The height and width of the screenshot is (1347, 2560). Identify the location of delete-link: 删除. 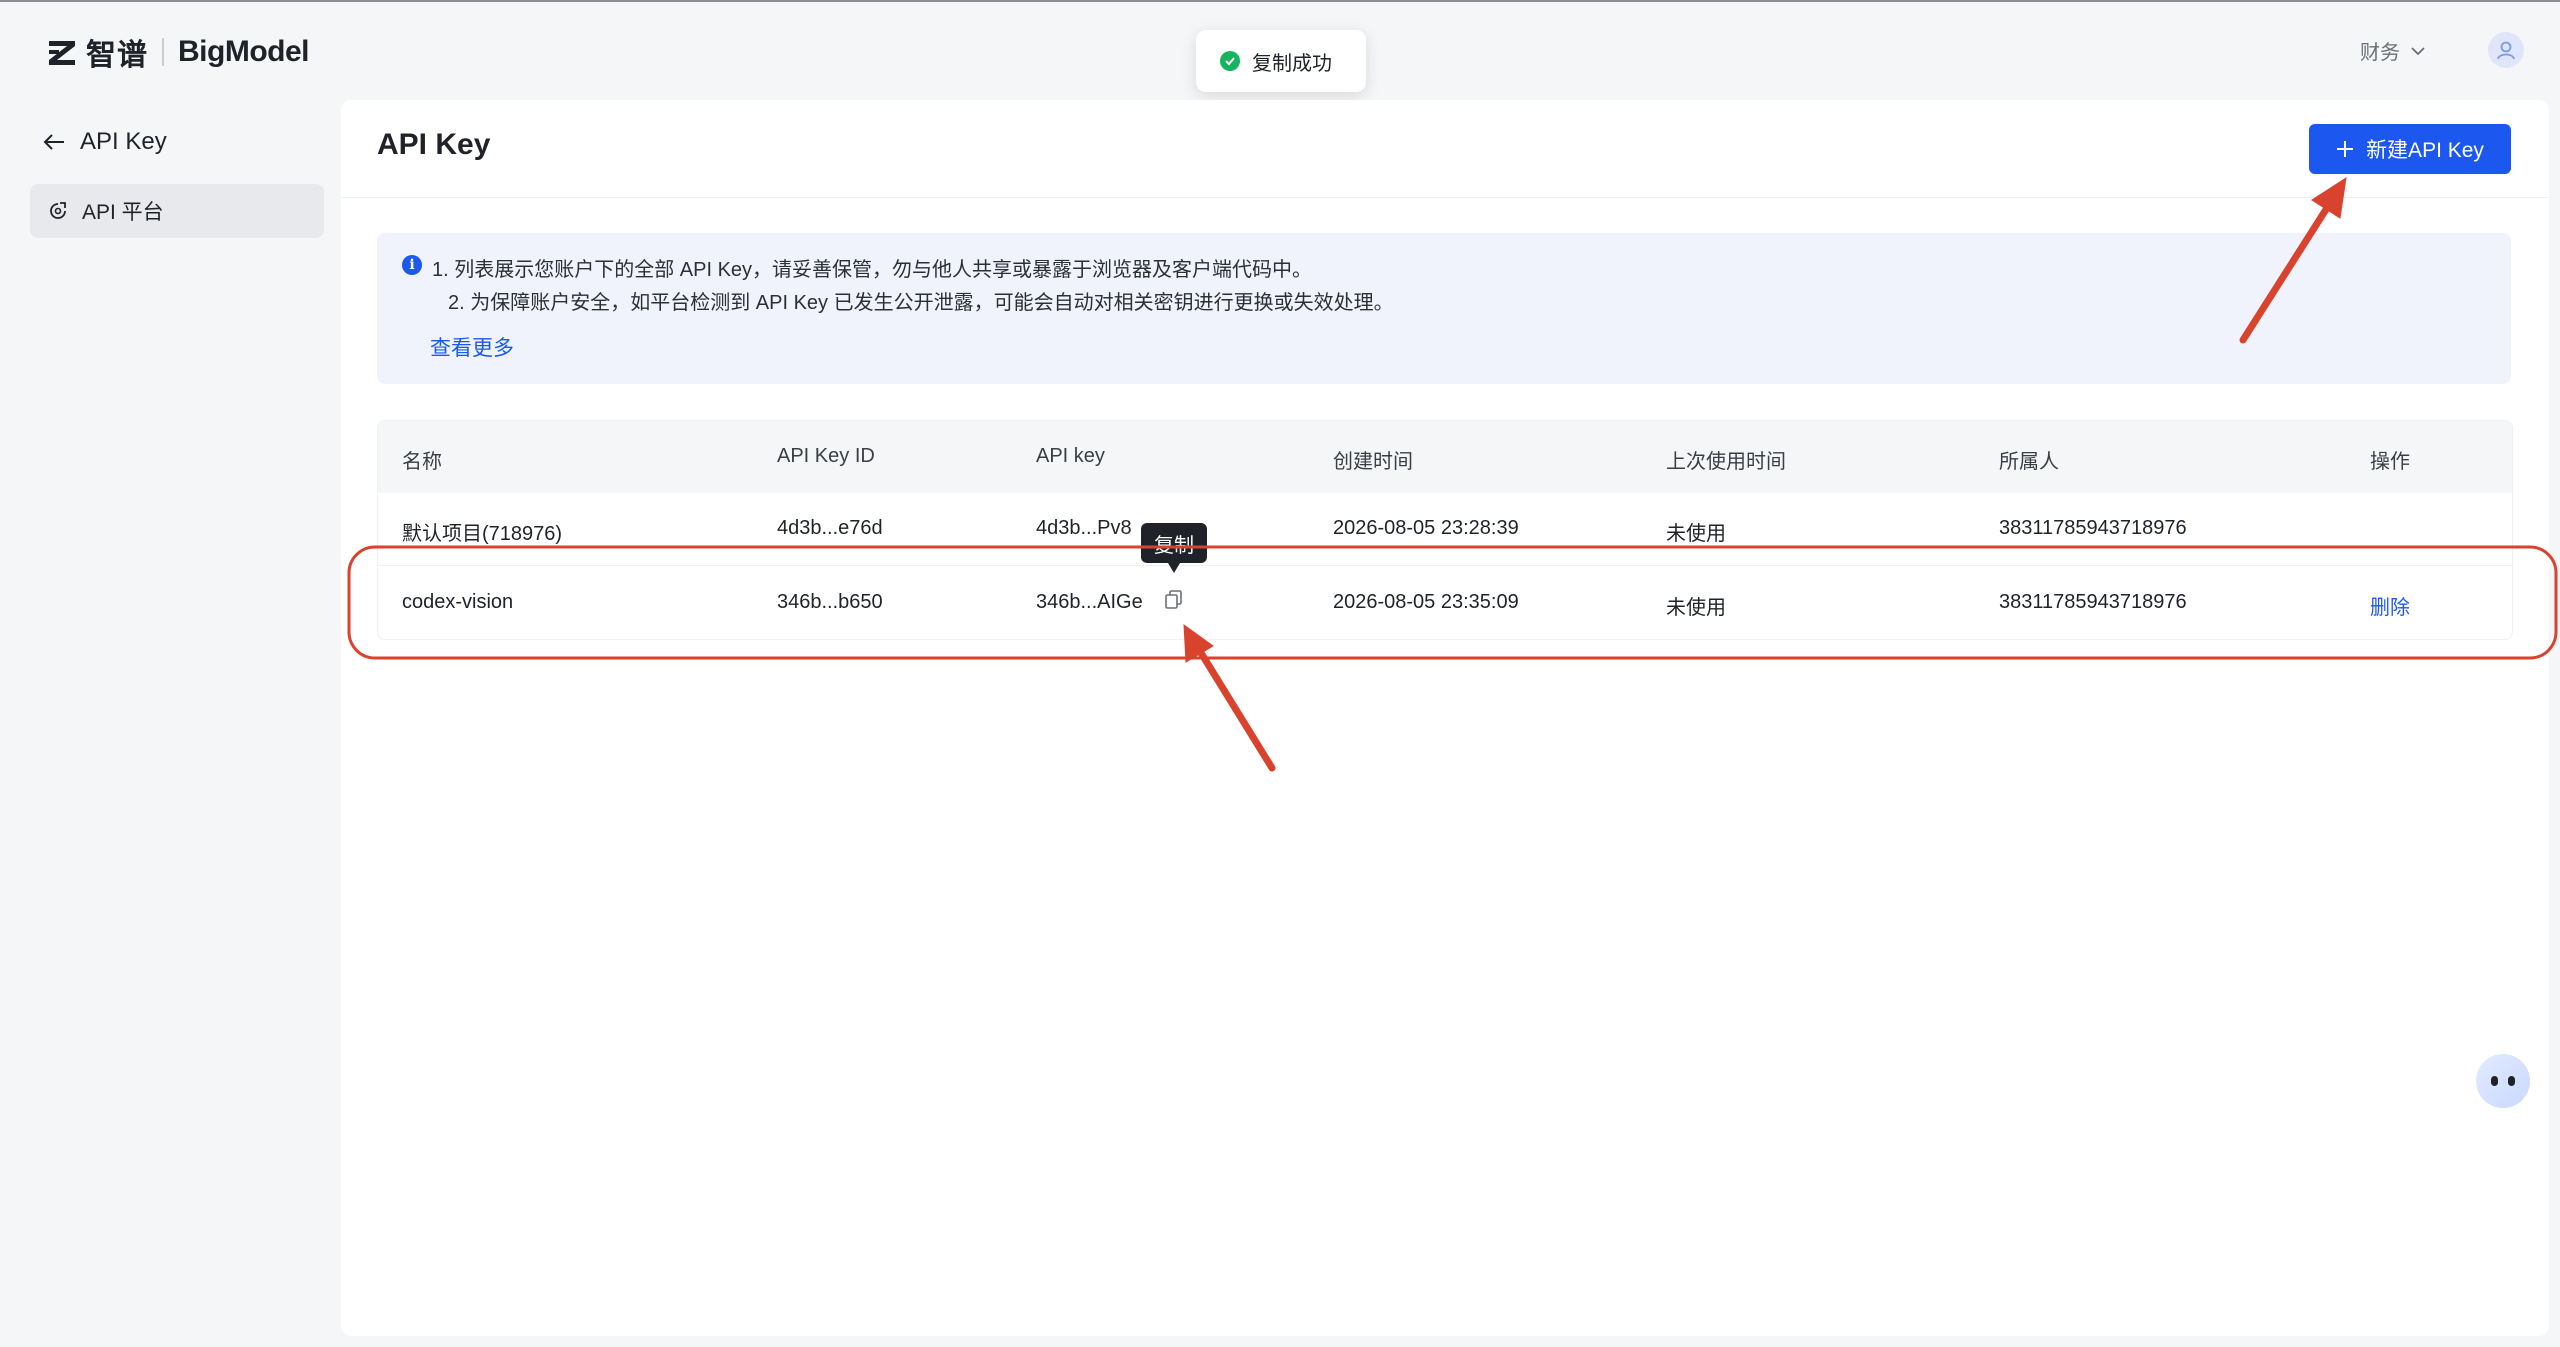
(2390, 605).